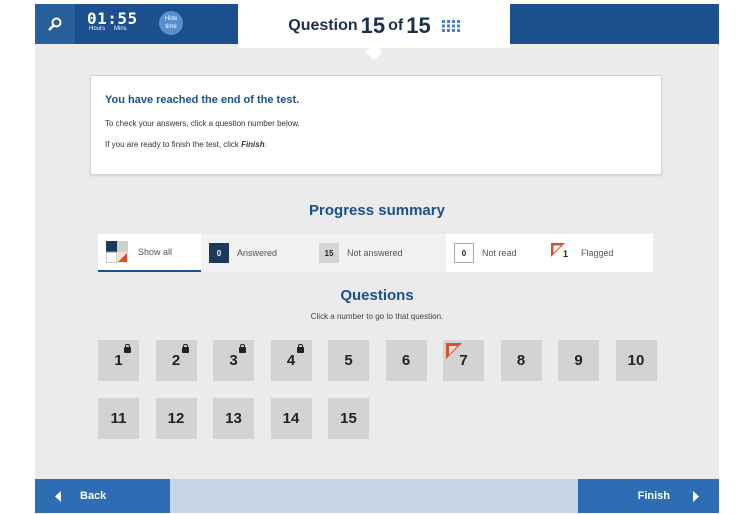  What do you see at coordinates (377, 496) in the screenshot?
I see `bottom-bar: Back Finish` at bounding box center [377, 496].